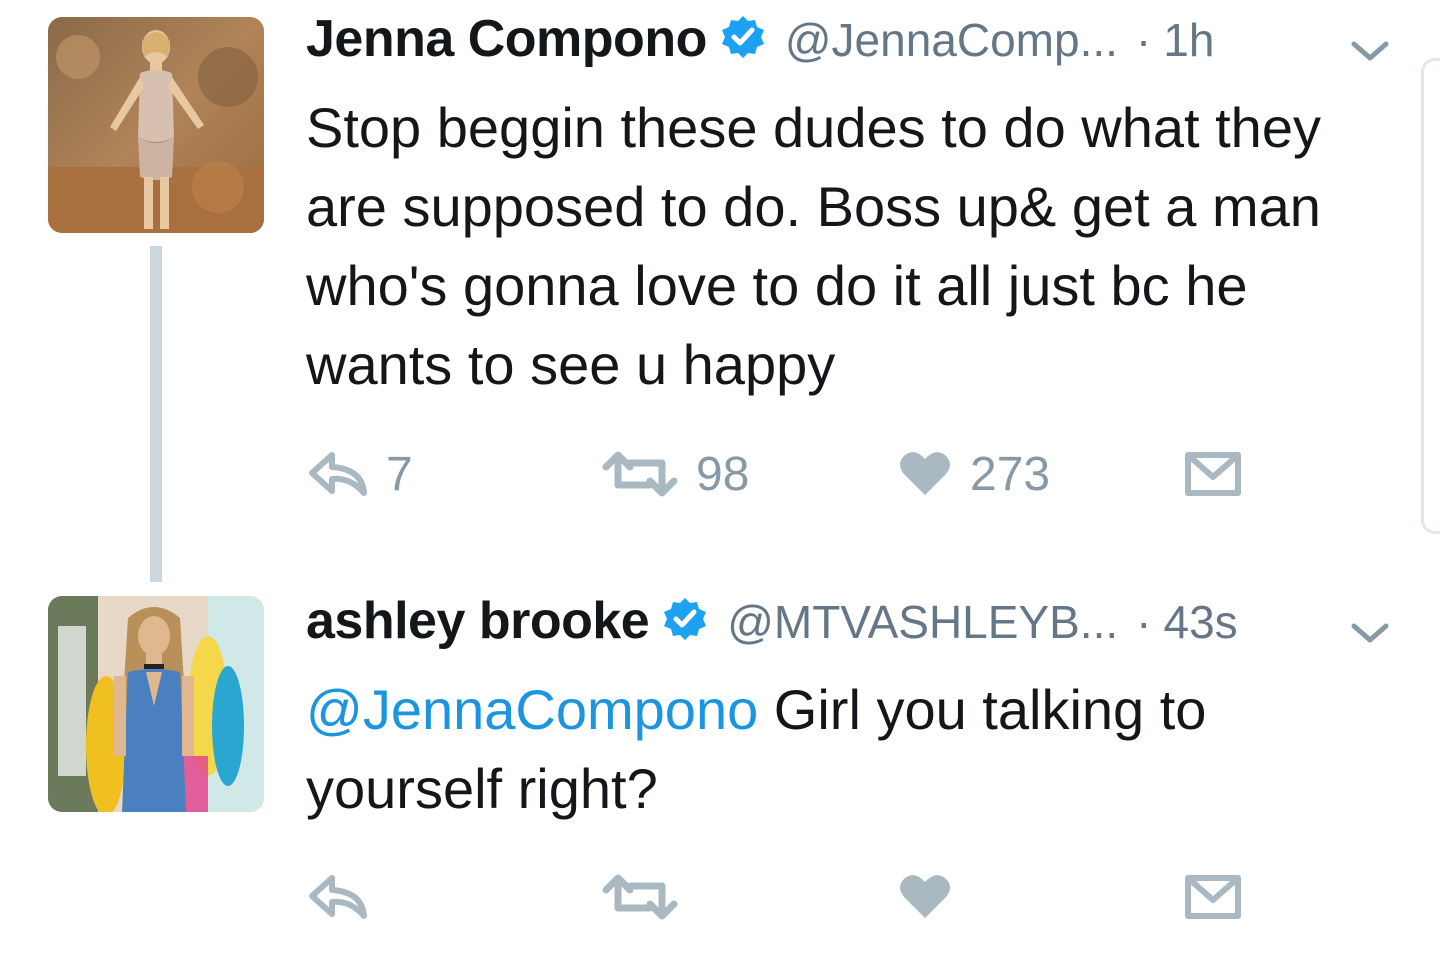 The height and width of the screenshot is (959, 1440). What do you see at coordinates (156, 704) in the screenshot?
I see `avatar-ashley` at bounding box center [156, 704].